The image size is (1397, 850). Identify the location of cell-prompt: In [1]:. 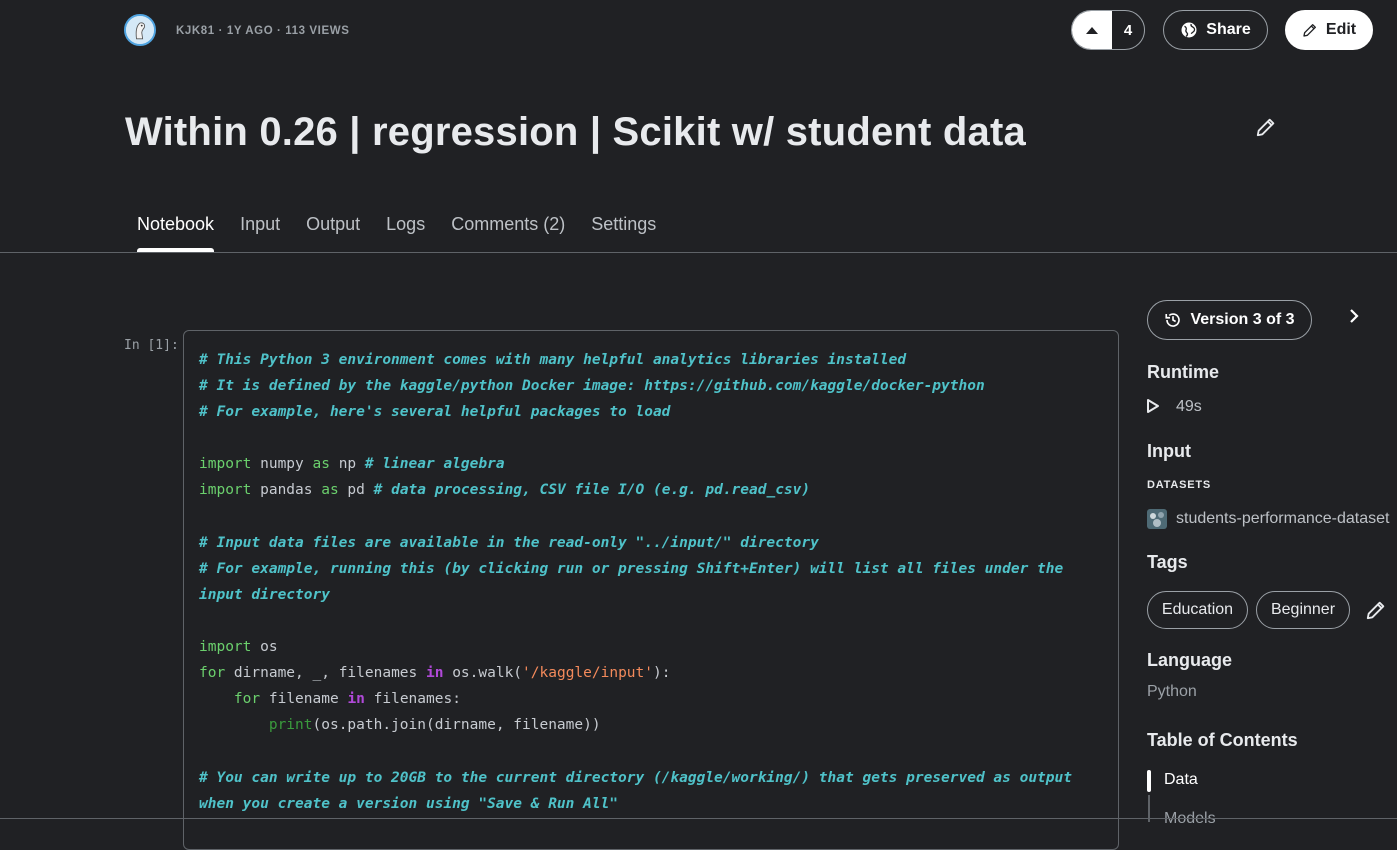
(151, 345).